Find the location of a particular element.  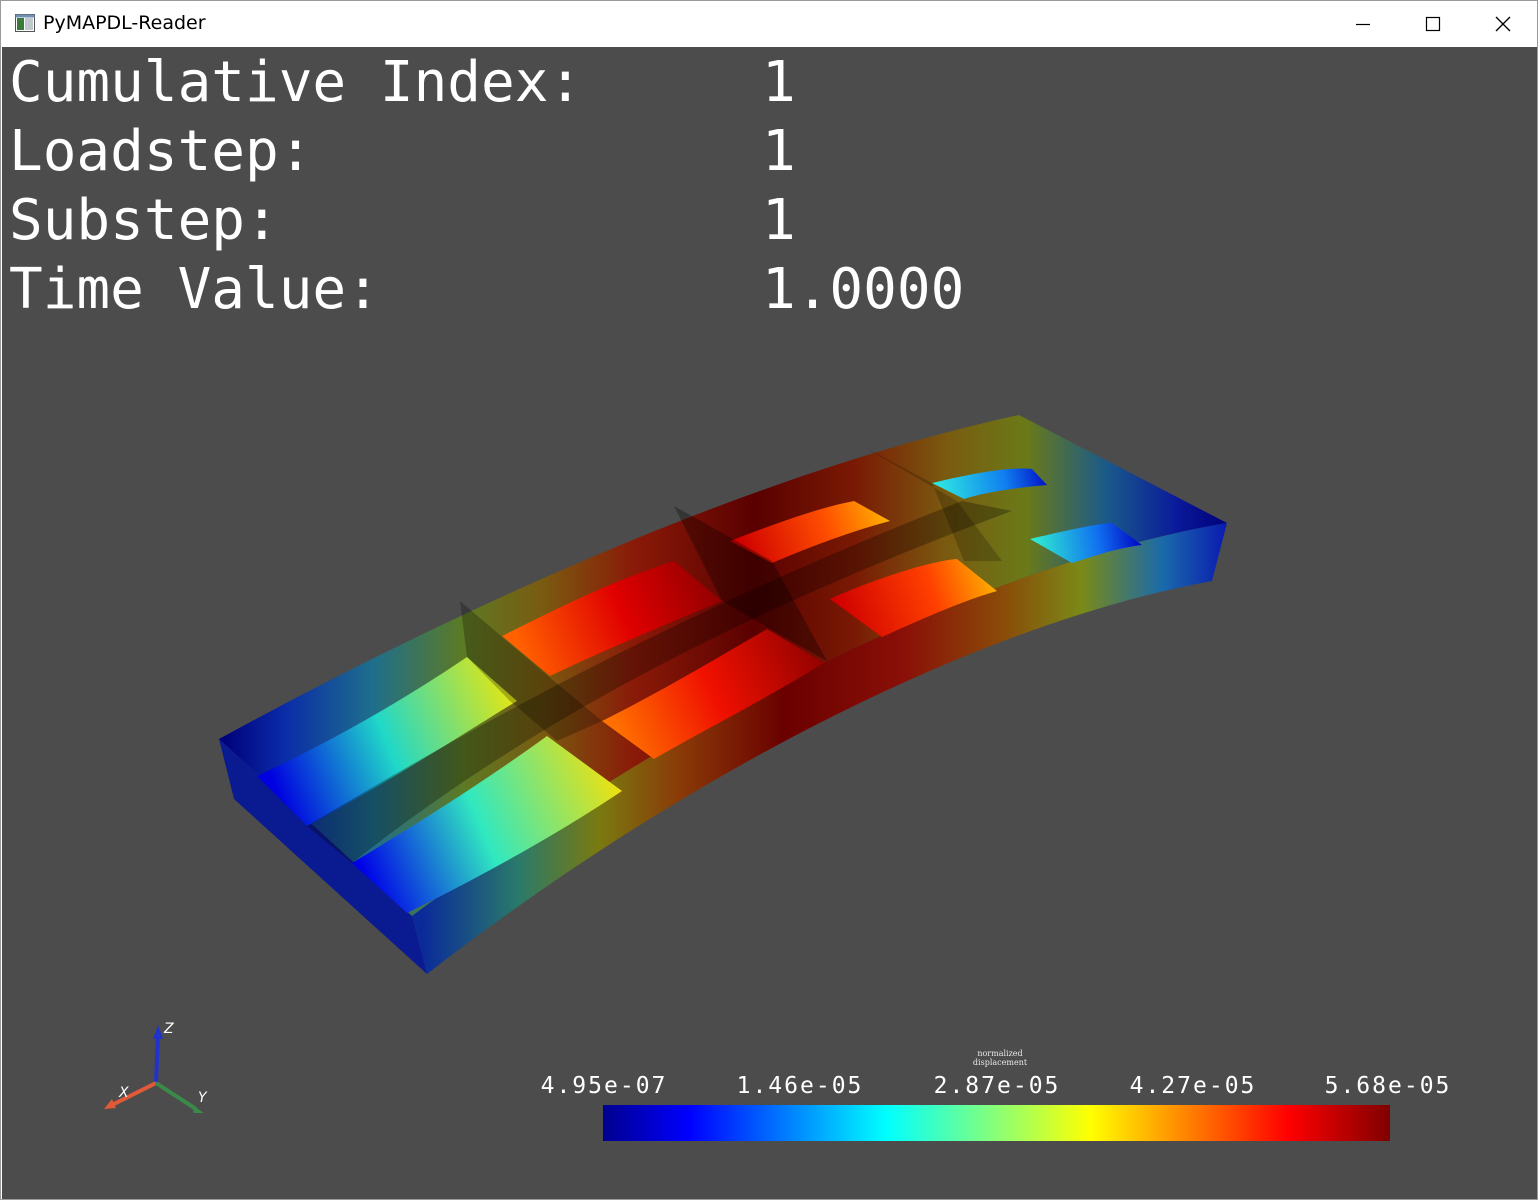

close-button is located at coordinates (1503, 24).